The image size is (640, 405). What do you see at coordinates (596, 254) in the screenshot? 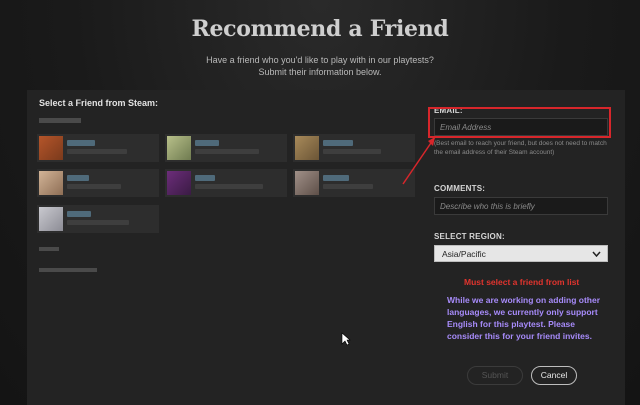
I see `chevron-down-icon` at bounding box center [596, 254].